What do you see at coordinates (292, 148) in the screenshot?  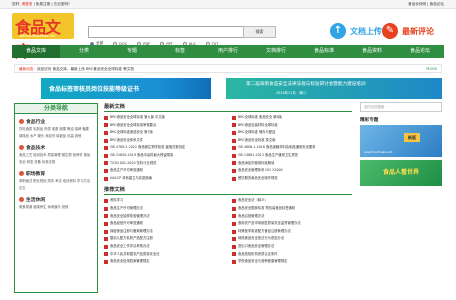 I see `doc-list-item: GB 4806.1-2016 食品接触材料及制品通用安全要求` at bounding box center [292, 148].